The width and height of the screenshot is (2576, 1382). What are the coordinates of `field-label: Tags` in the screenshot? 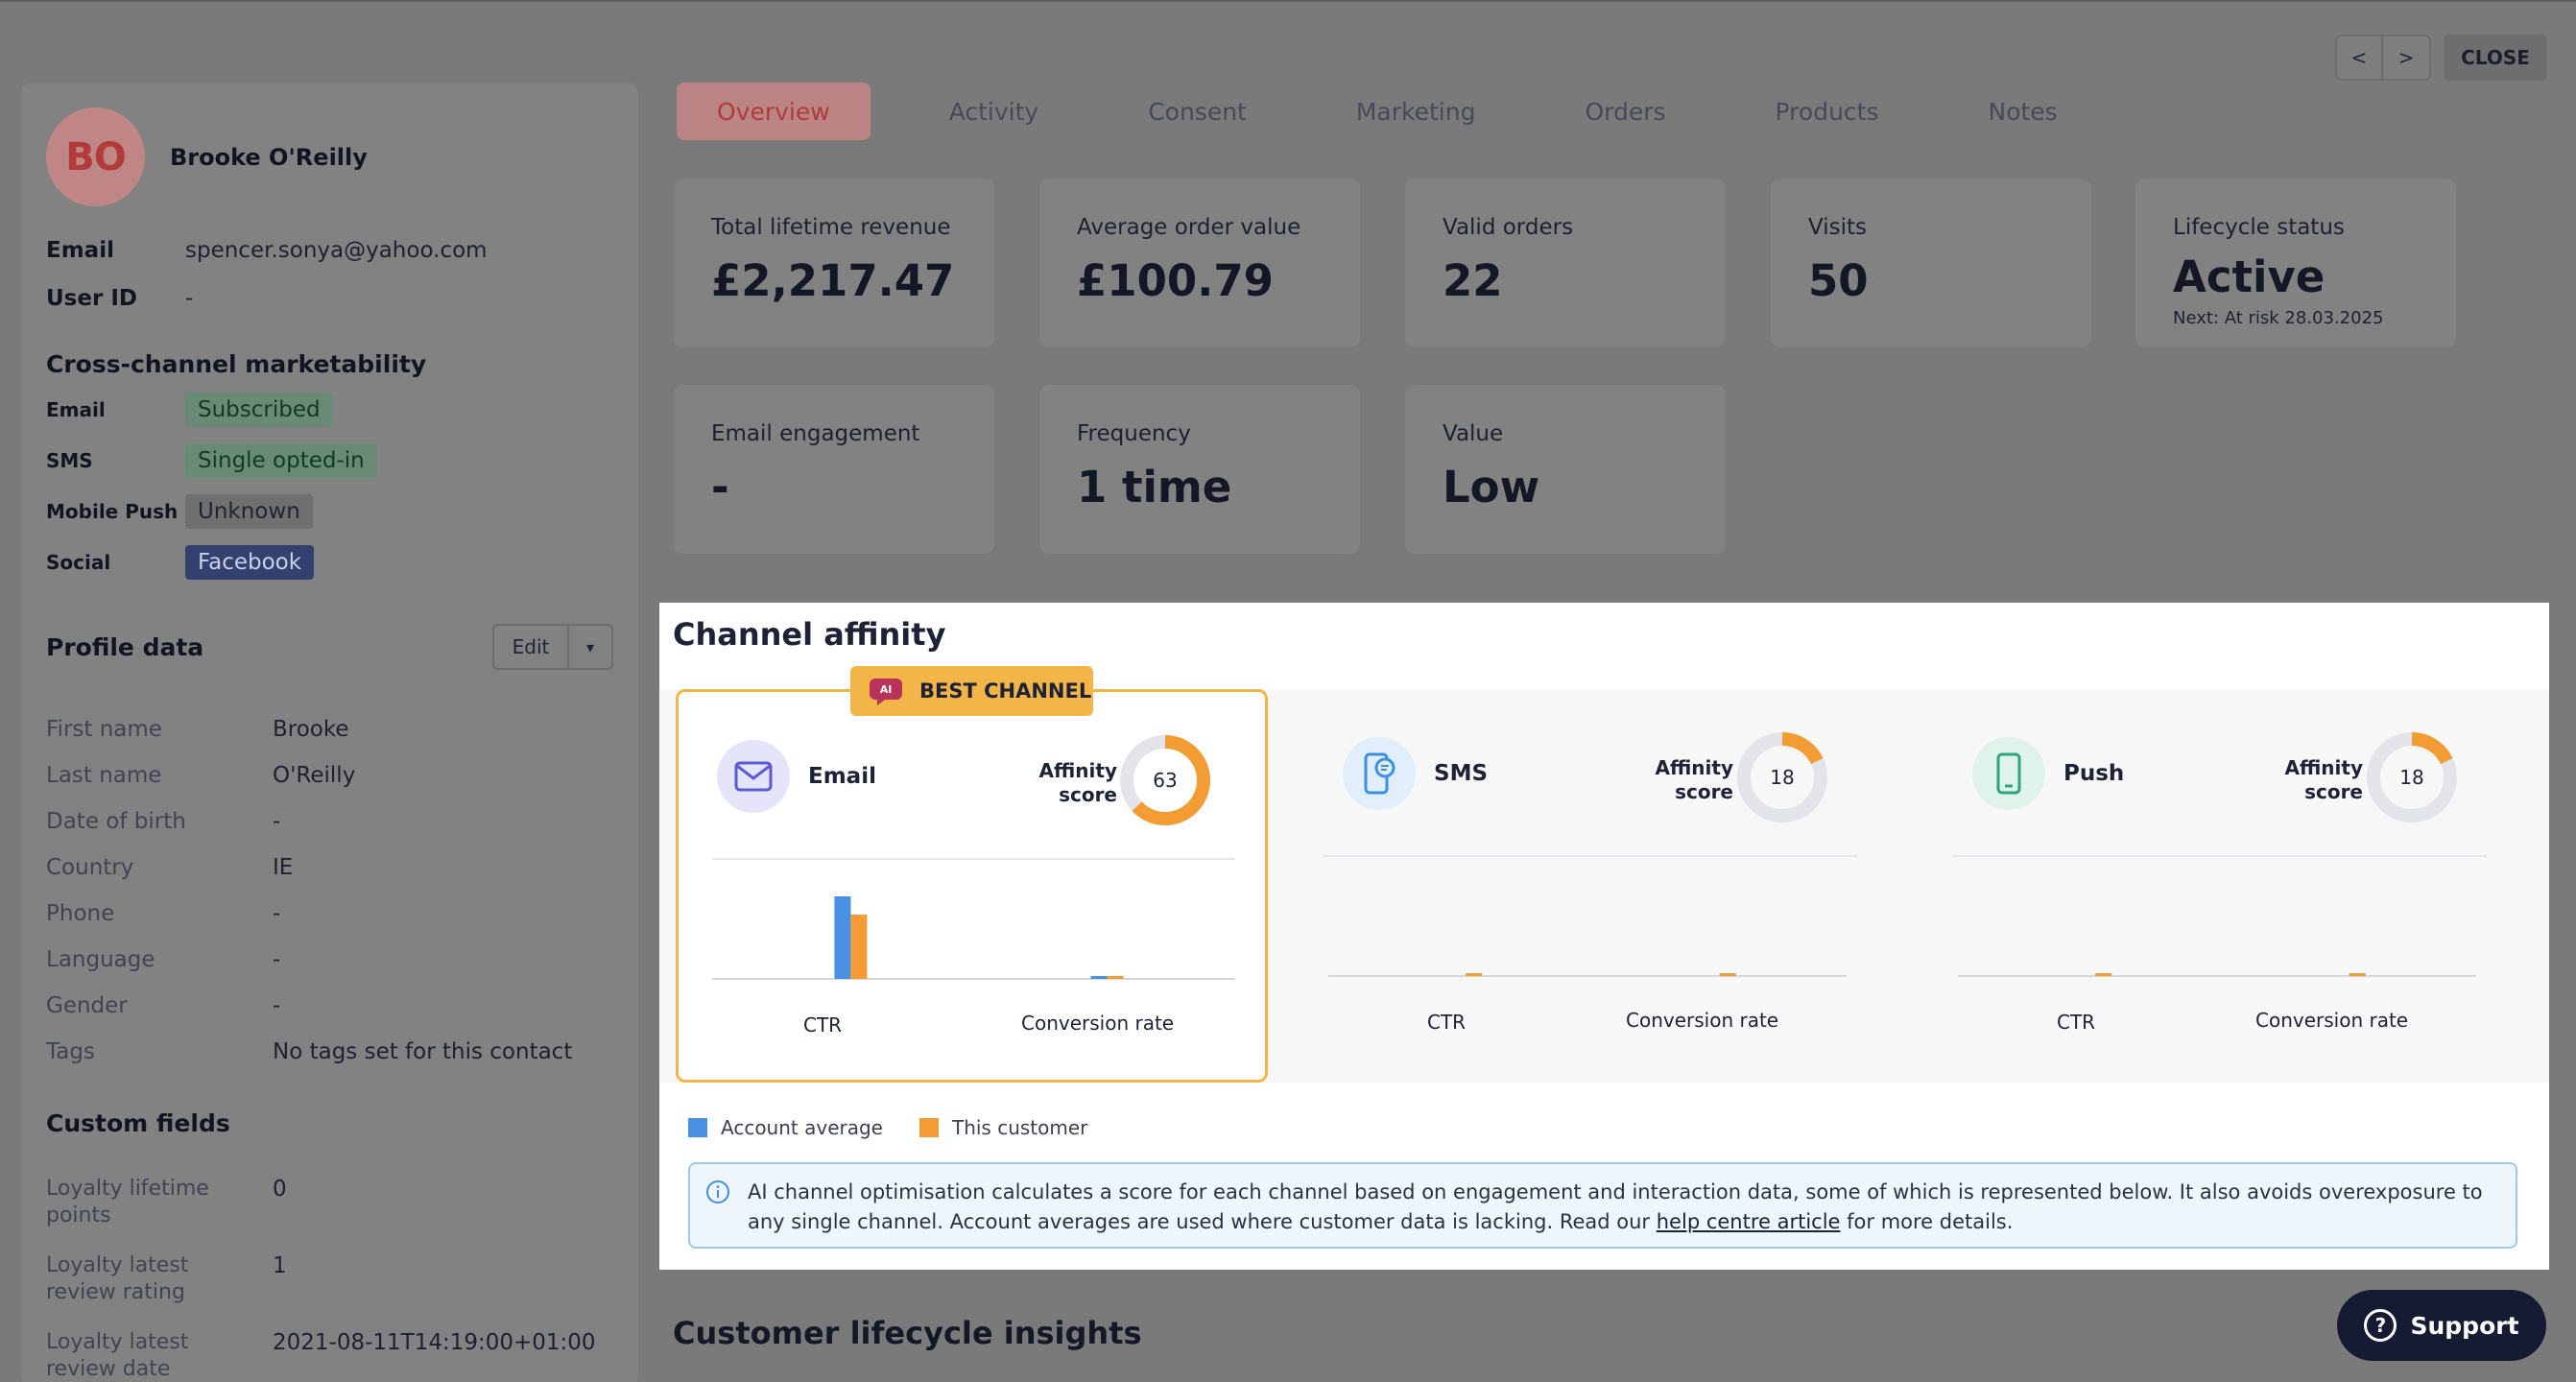 It's located at (70, 1051).